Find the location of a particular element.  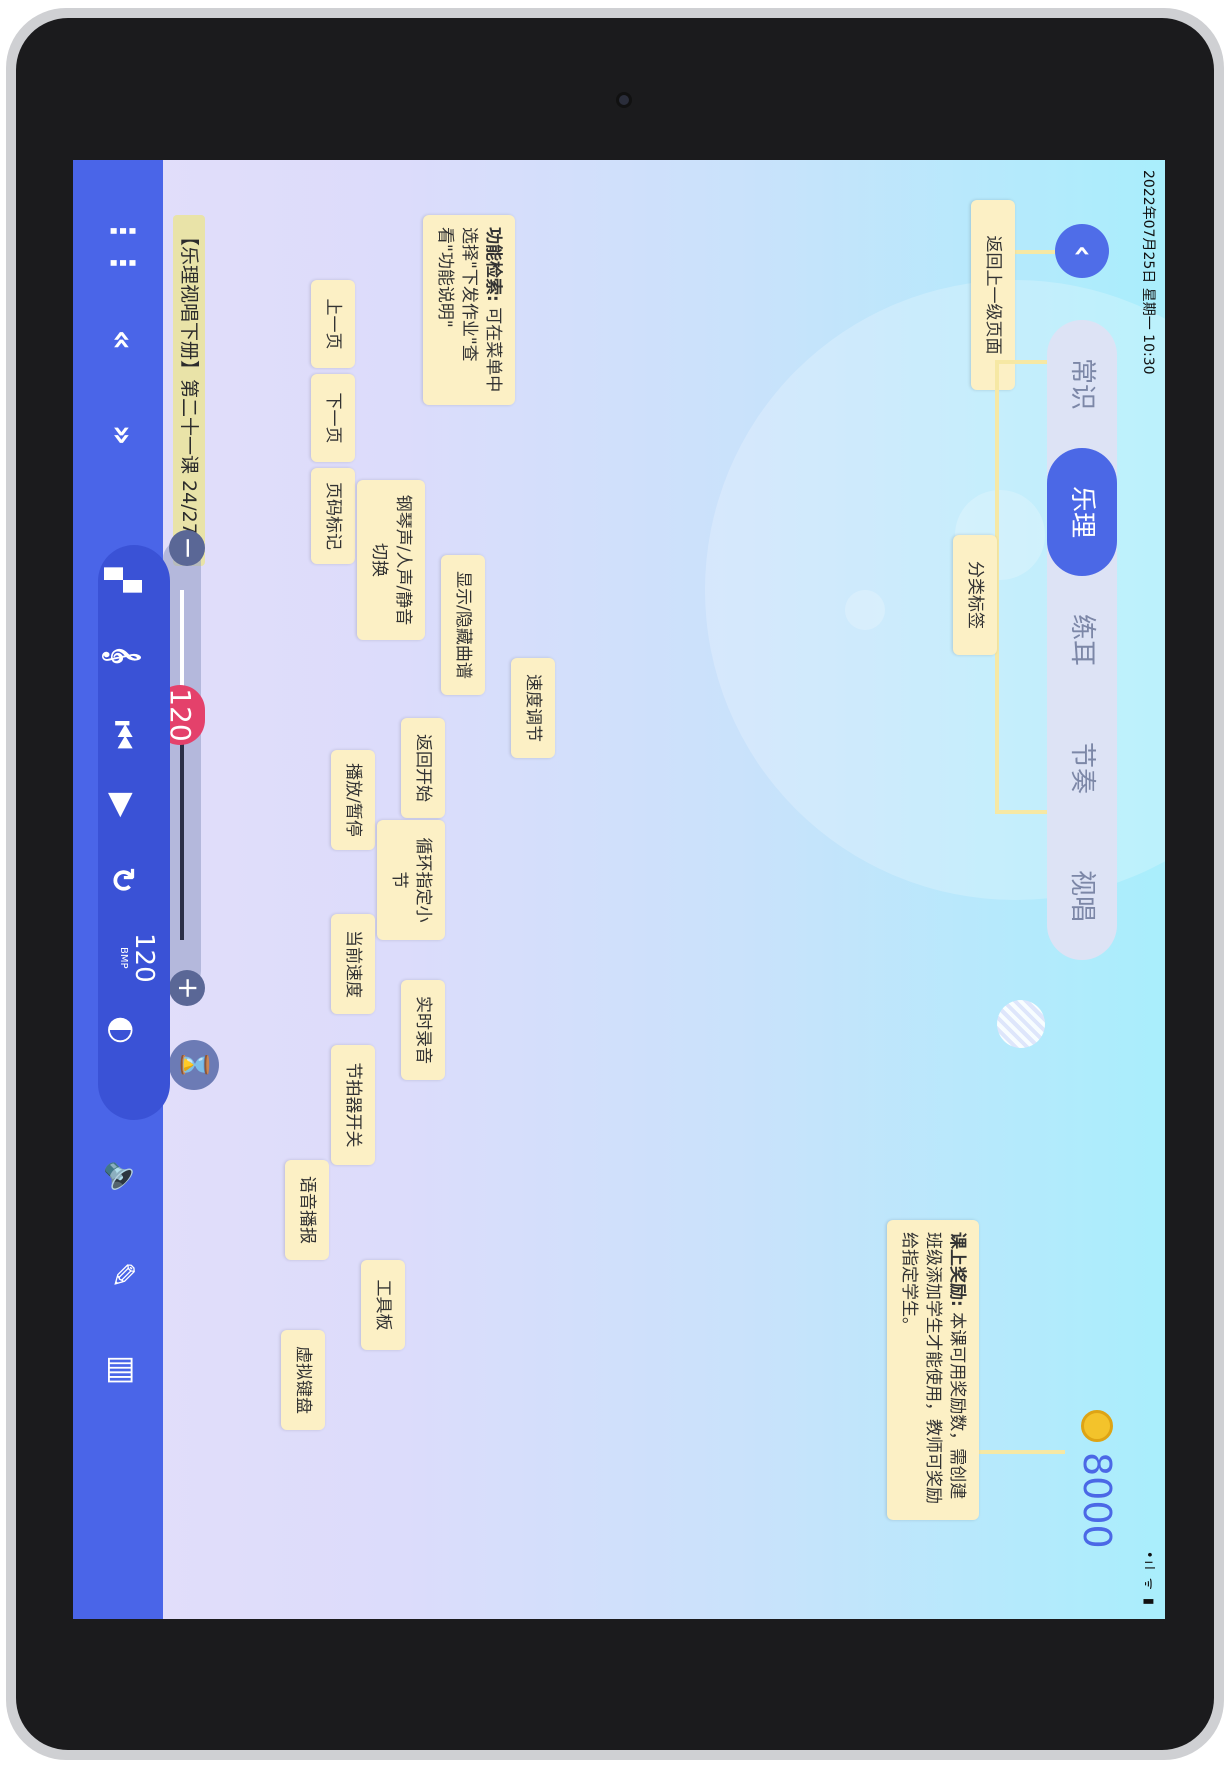

callout-prev: 上一页 is located at coordinates (333, 324).